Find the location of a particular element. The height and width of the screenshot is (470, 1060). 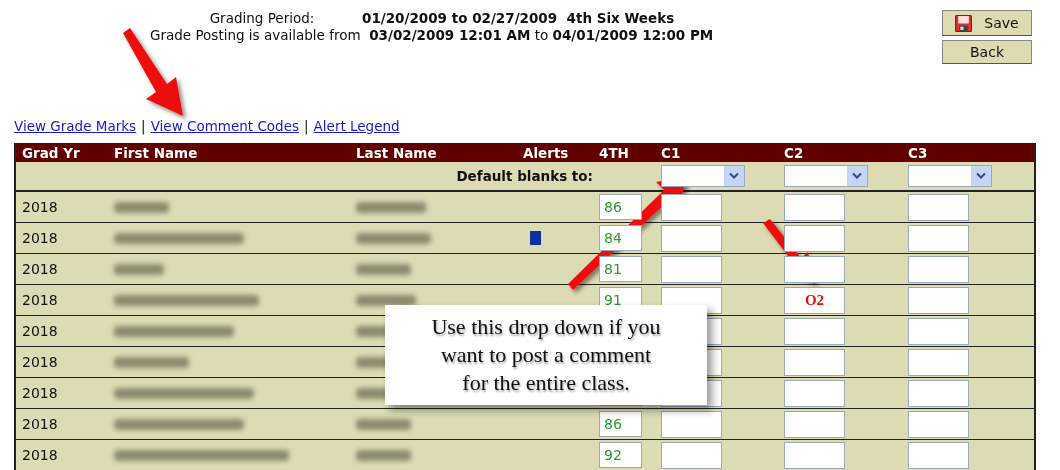

callout-text: want to post a comment is located at coordinates (546, 355).